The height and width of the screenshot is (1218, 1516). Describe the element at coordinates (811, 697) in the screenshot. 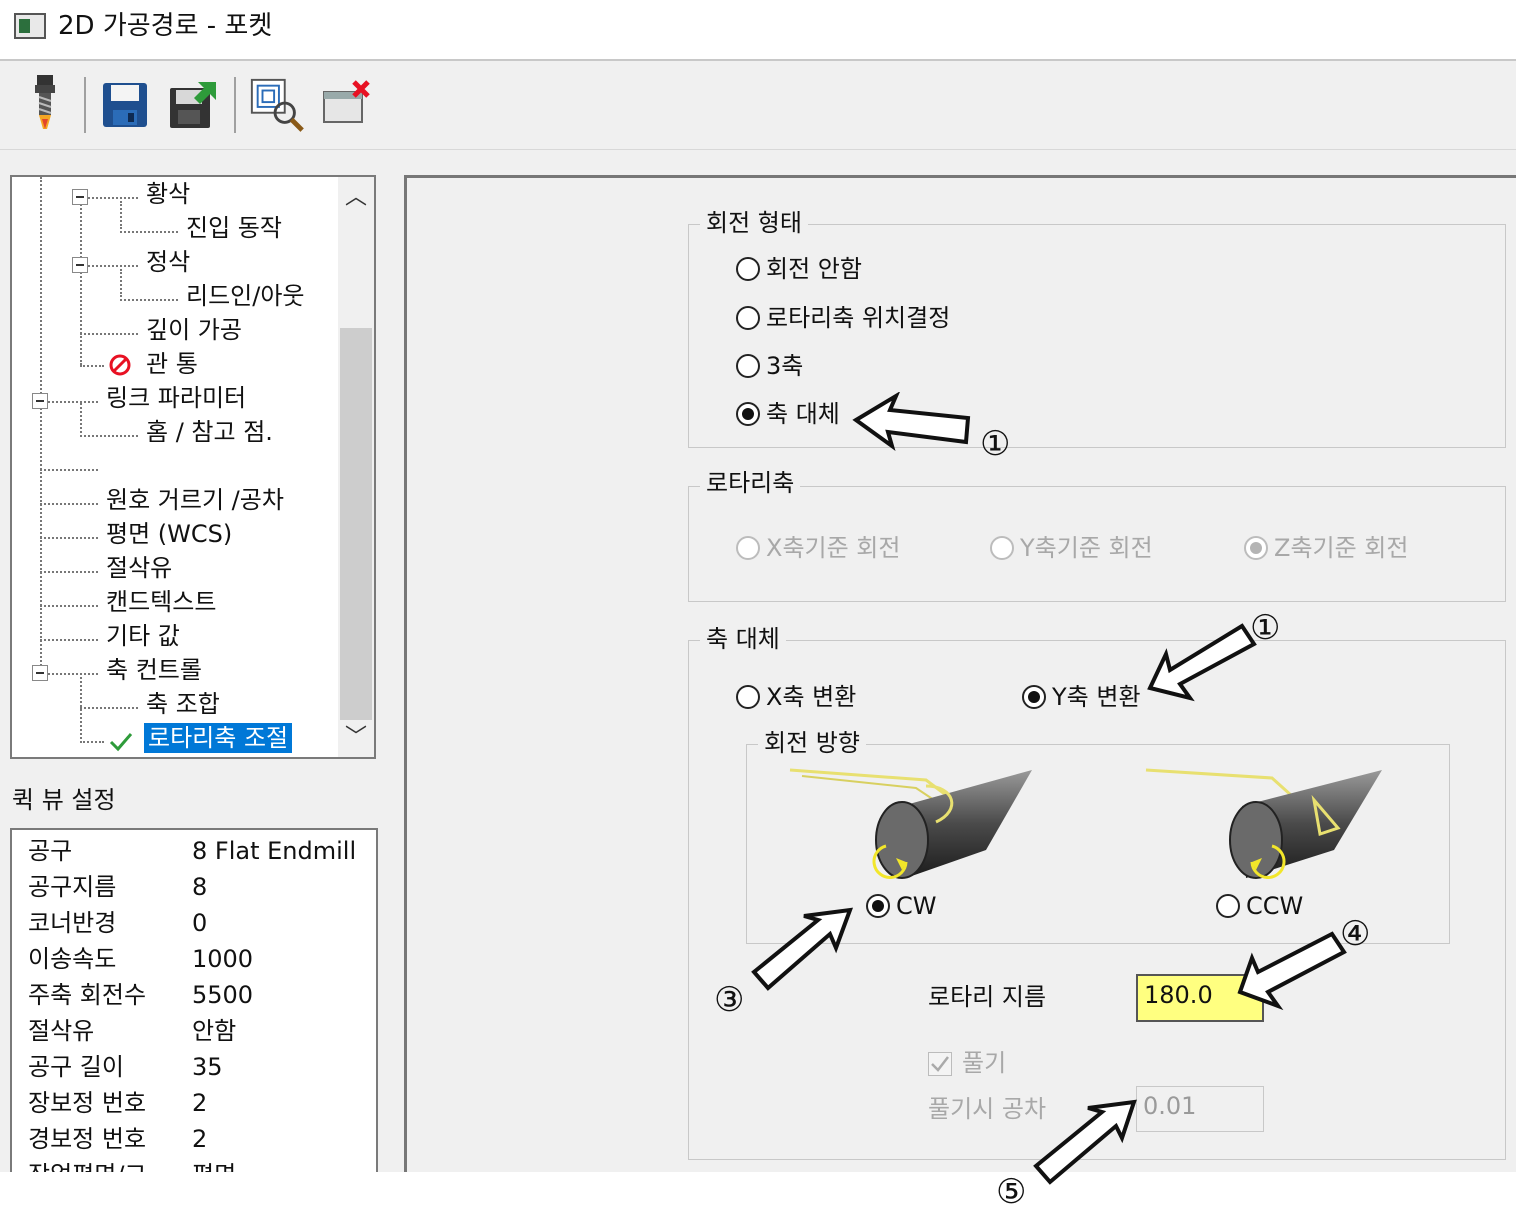

I see `radio-label: X축 변환` at that location.